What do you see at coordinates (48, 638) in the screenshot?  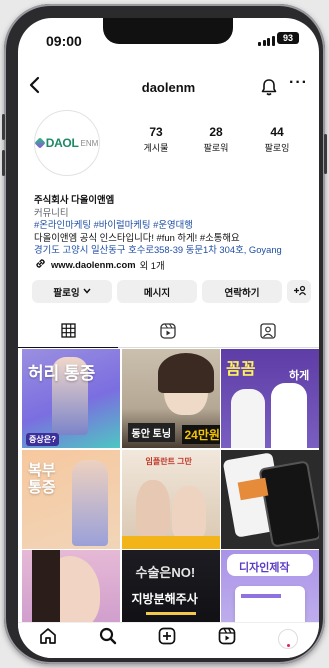 I see `home-icon` at bounding box center [48, 638].